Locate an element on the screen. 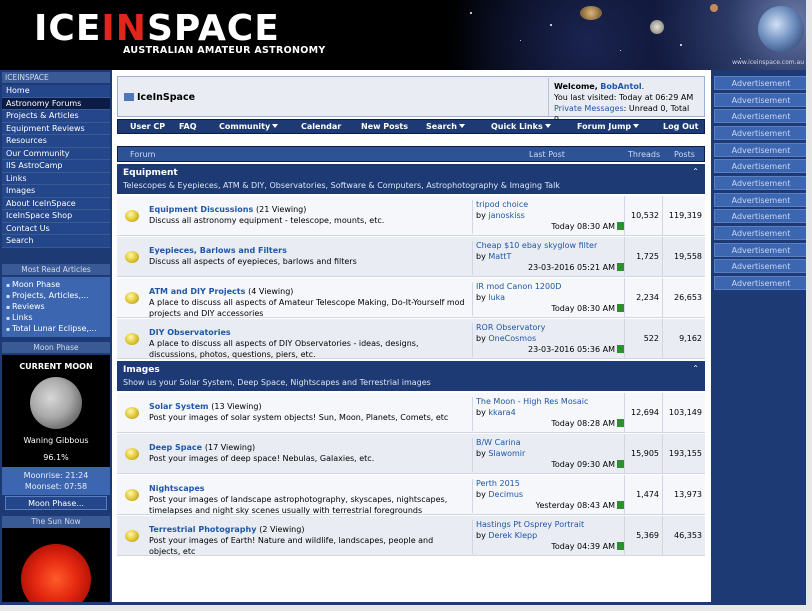 The image size is (812, 611). nav-user-cp: User CP is located at coordinates (147, 126).